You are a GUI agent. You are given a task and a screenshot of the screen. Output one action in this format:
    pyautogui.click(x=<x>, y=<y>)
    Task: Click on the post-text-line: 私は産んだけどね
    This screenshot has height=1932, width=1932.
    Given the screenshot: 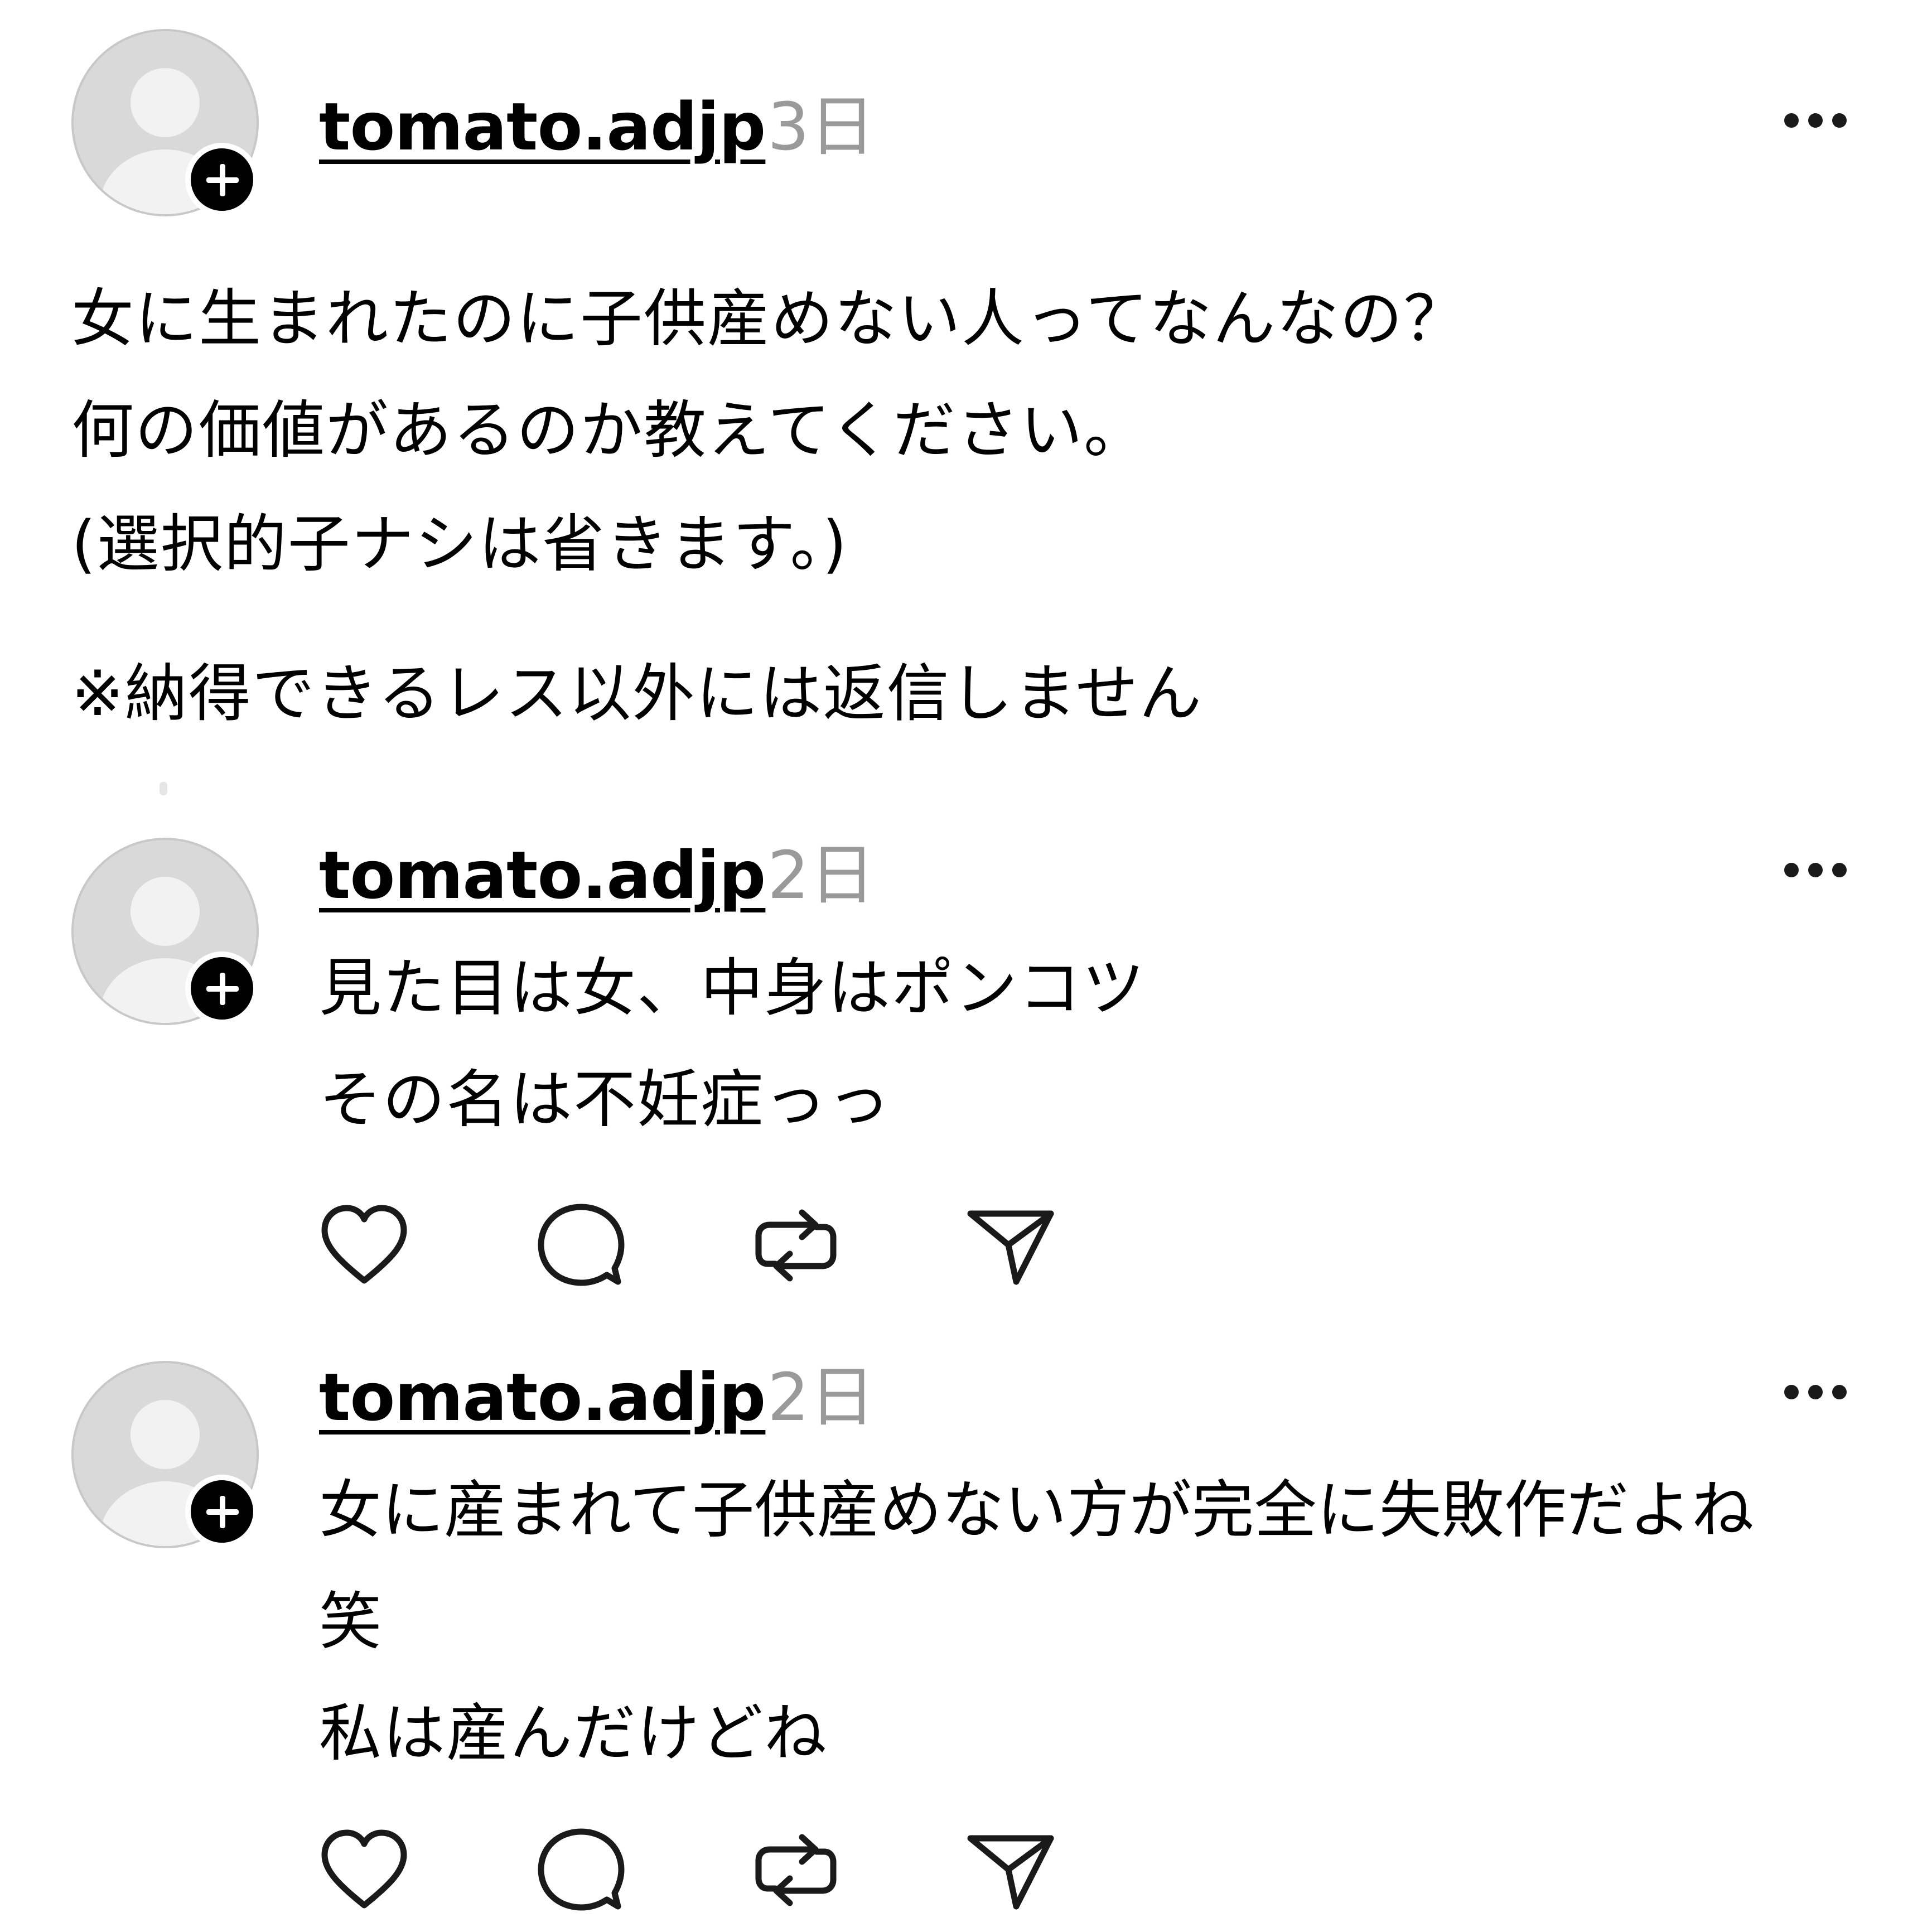 What is the action you would take?
    pyautogui.click(x=573, y=1733)
    